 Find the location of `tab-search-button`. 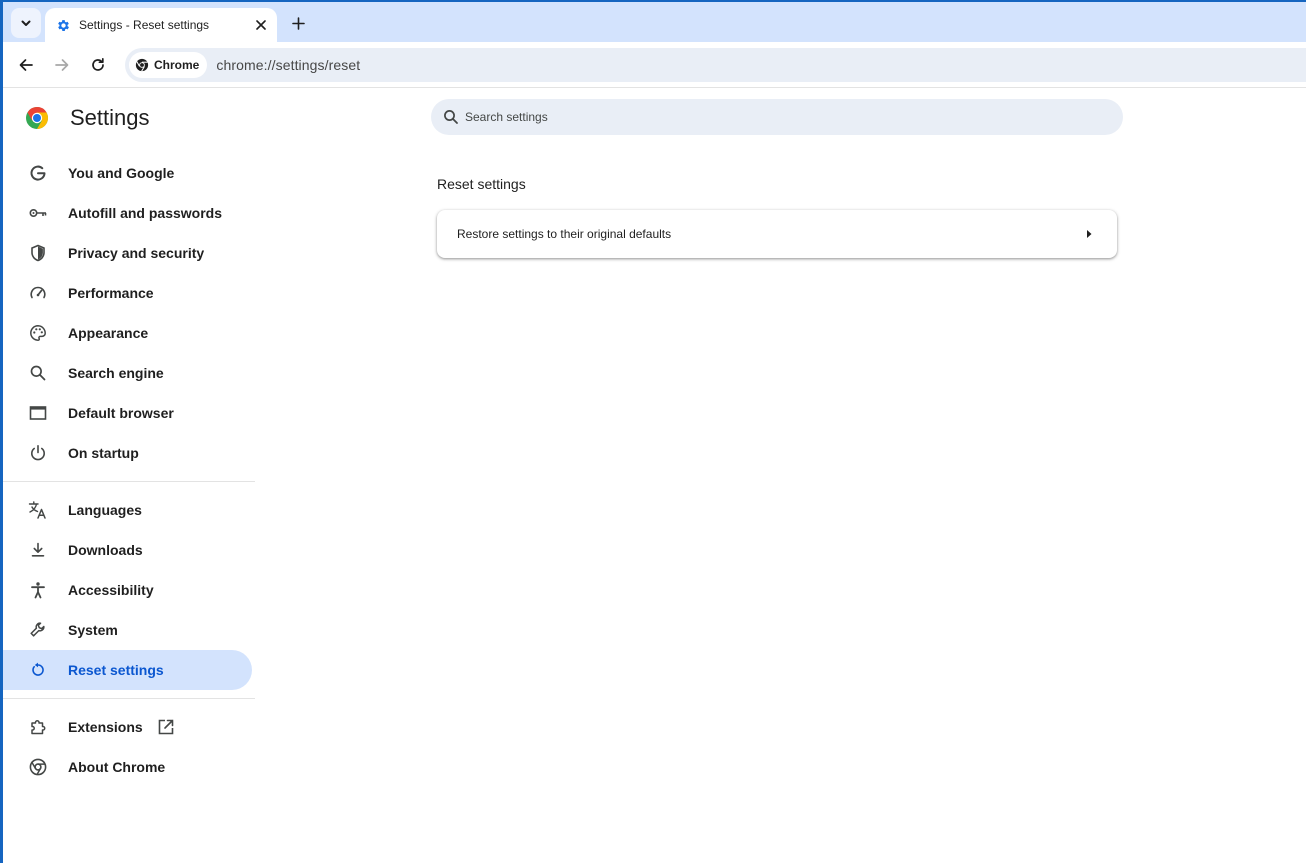

tab-search-button is located at coordinates (26, 23).